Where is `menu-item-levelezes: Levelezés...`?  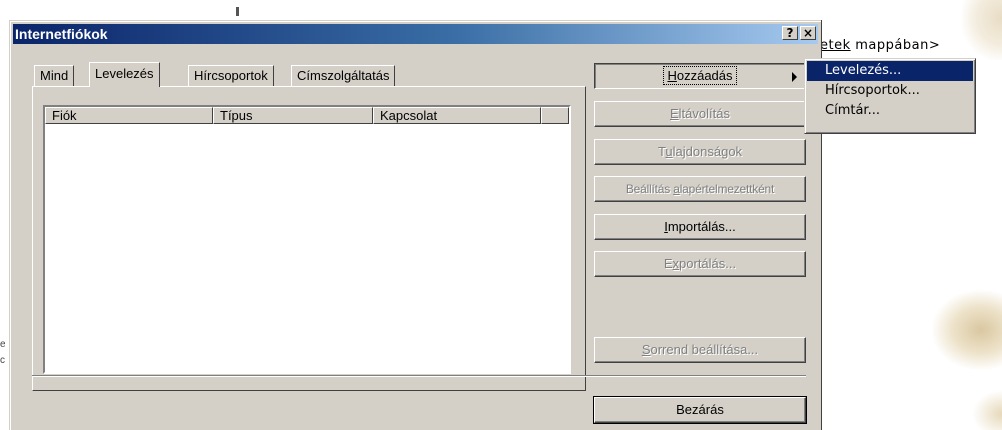 menu-item-levelezes: Levelezés... is located at coordinates (890, 71).